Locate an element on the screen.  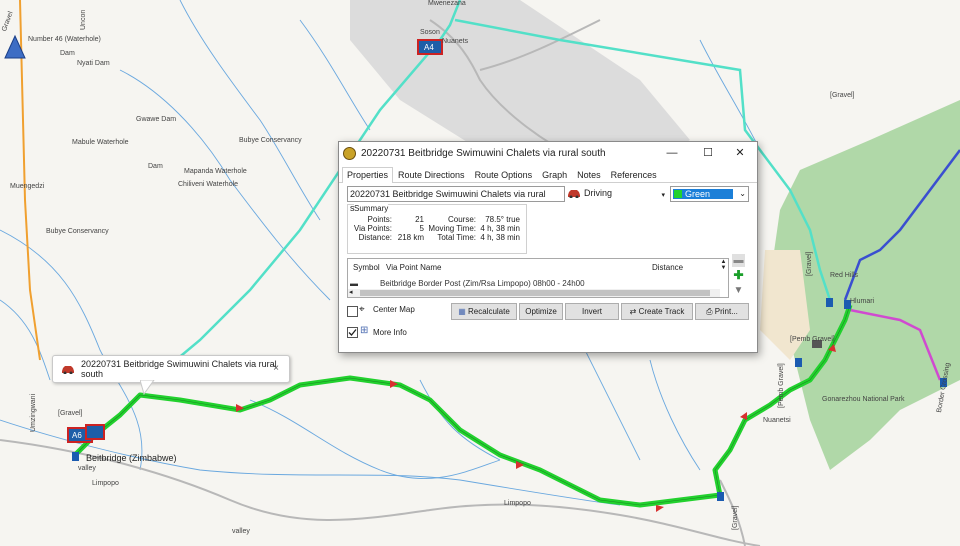
via-points-value: 5 is located at coordinates (421, 228).